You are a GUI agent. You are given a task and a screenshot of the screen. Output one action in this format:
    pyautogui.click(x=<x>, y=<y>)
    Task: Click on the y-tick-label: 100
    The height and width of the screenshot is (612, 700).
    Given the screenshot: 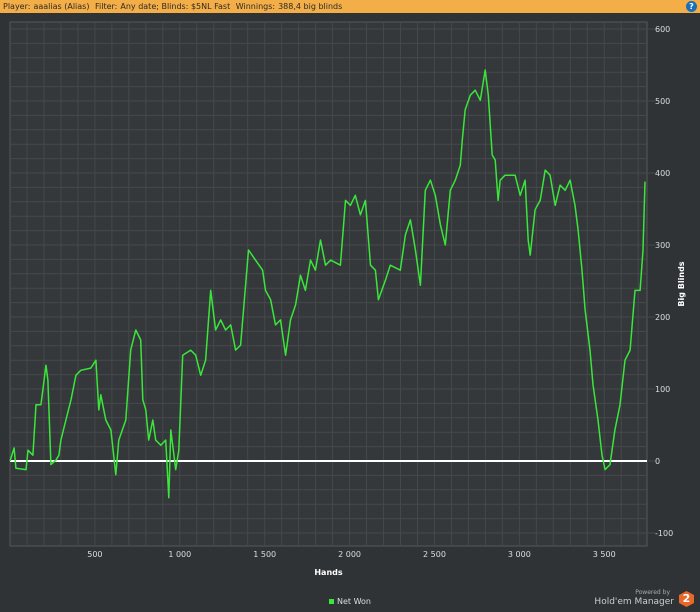 What is the action you would take?
    pyautogui.click(x=662, y=389)
    